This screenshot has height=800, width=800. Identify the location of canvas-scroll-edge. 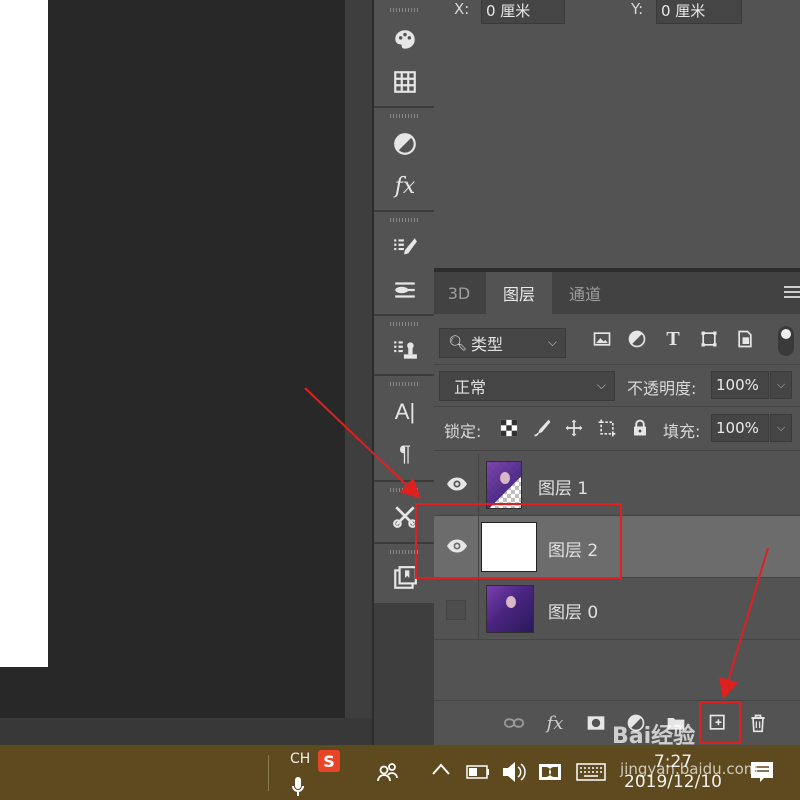
(358, 372).